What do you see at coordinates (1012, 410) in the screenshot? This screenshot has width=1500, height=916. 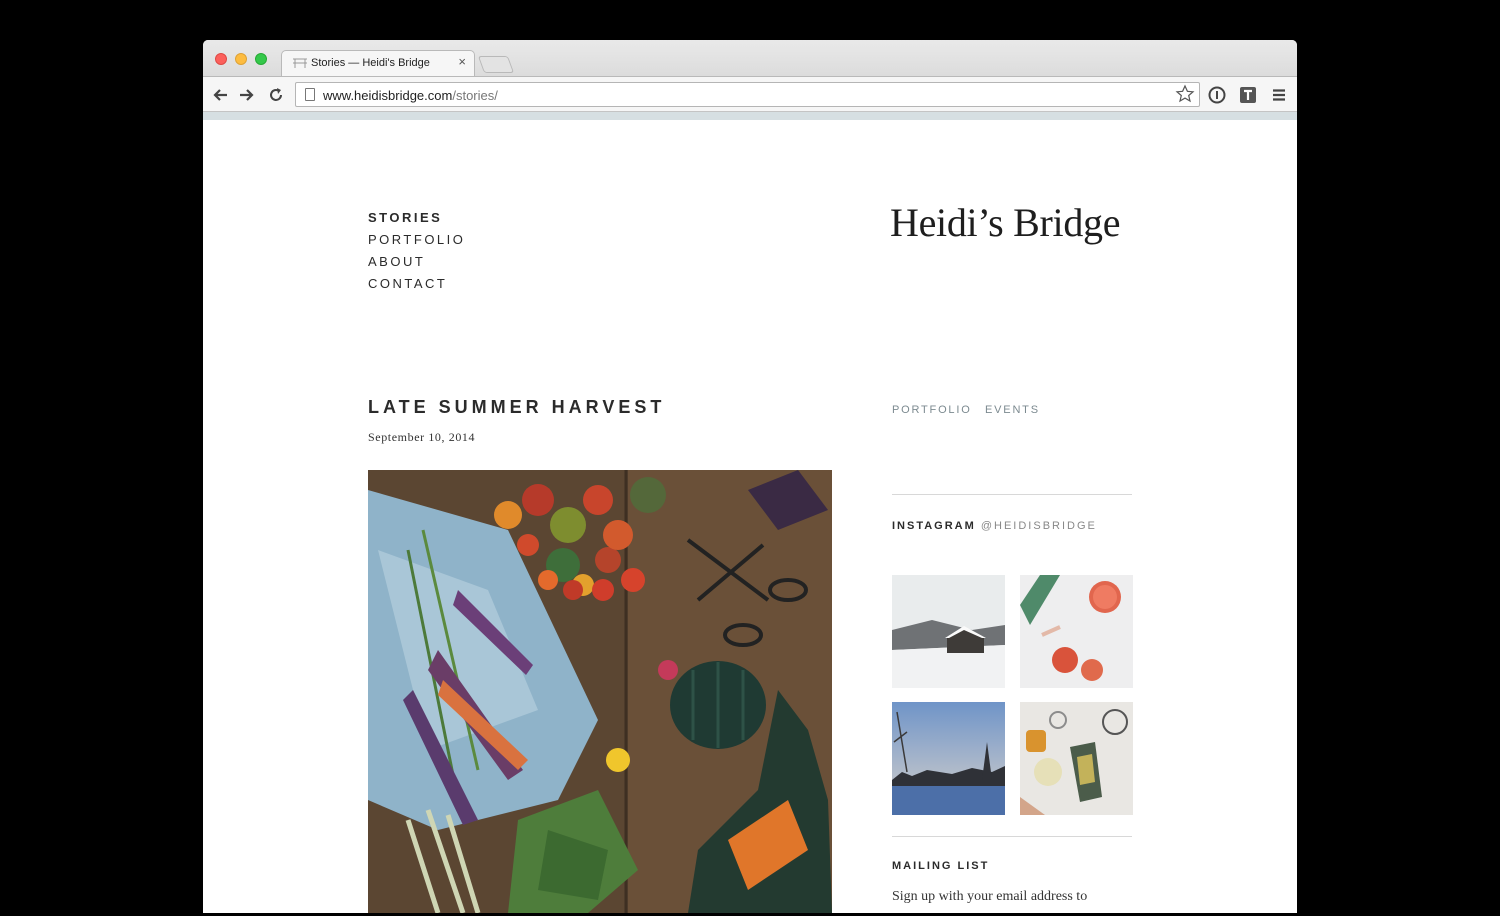 I see `category-link-events: EVENTS` at bounding box center [1012, 410].